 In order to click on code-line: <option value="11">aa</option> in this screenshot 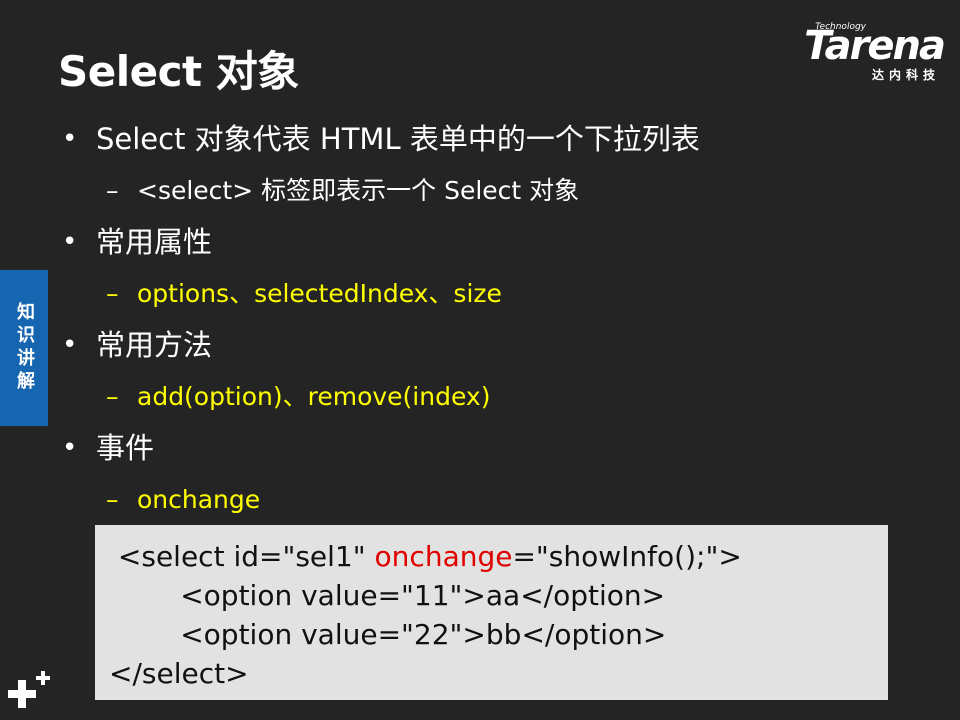, I will do `click(387, 595)`.